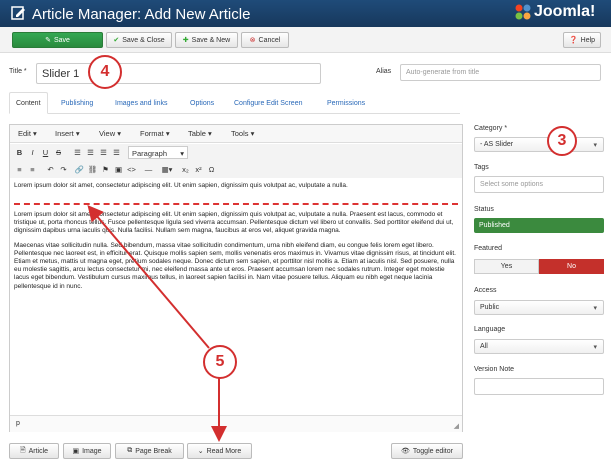 This screenshot has width=611, height=476. I want to click on menu-insert: Insert ▾, so click(67, 133).